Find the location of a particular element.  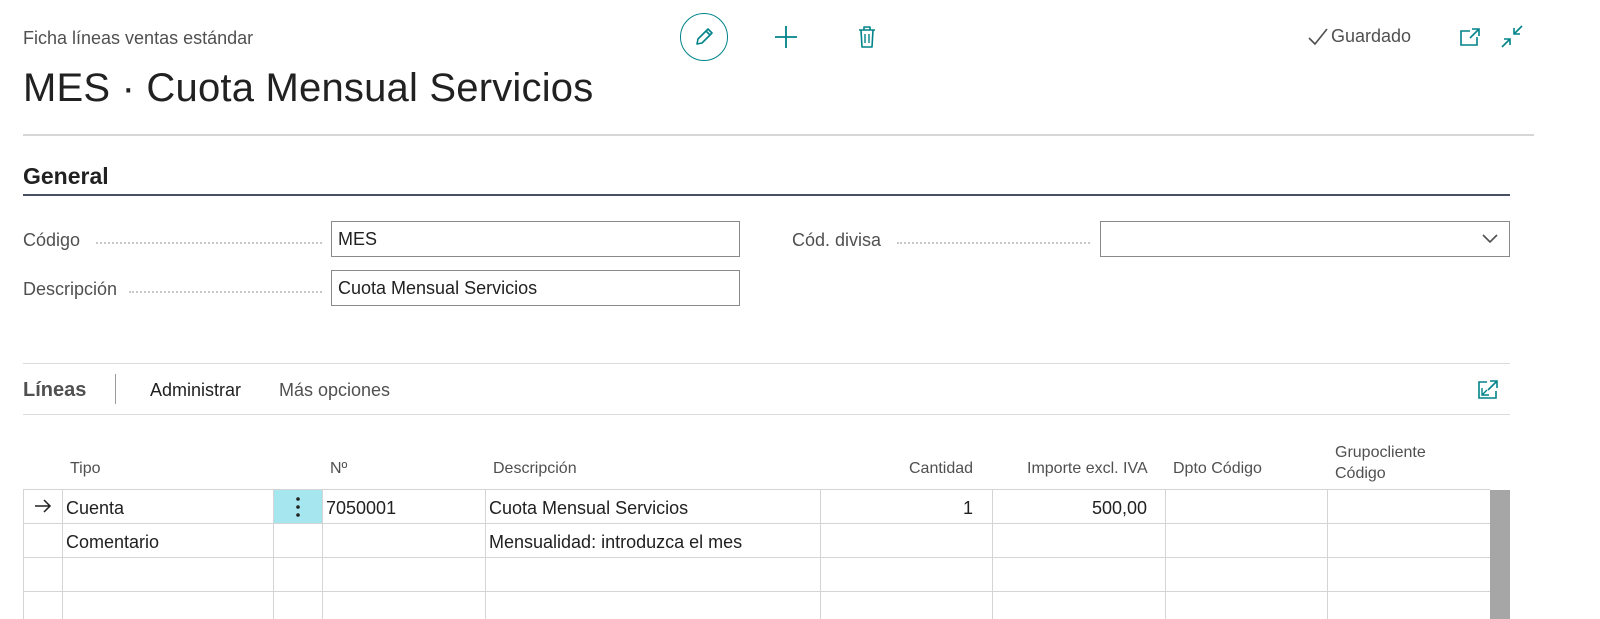

col-header-no: Nº is located at coordinates (338, 469).